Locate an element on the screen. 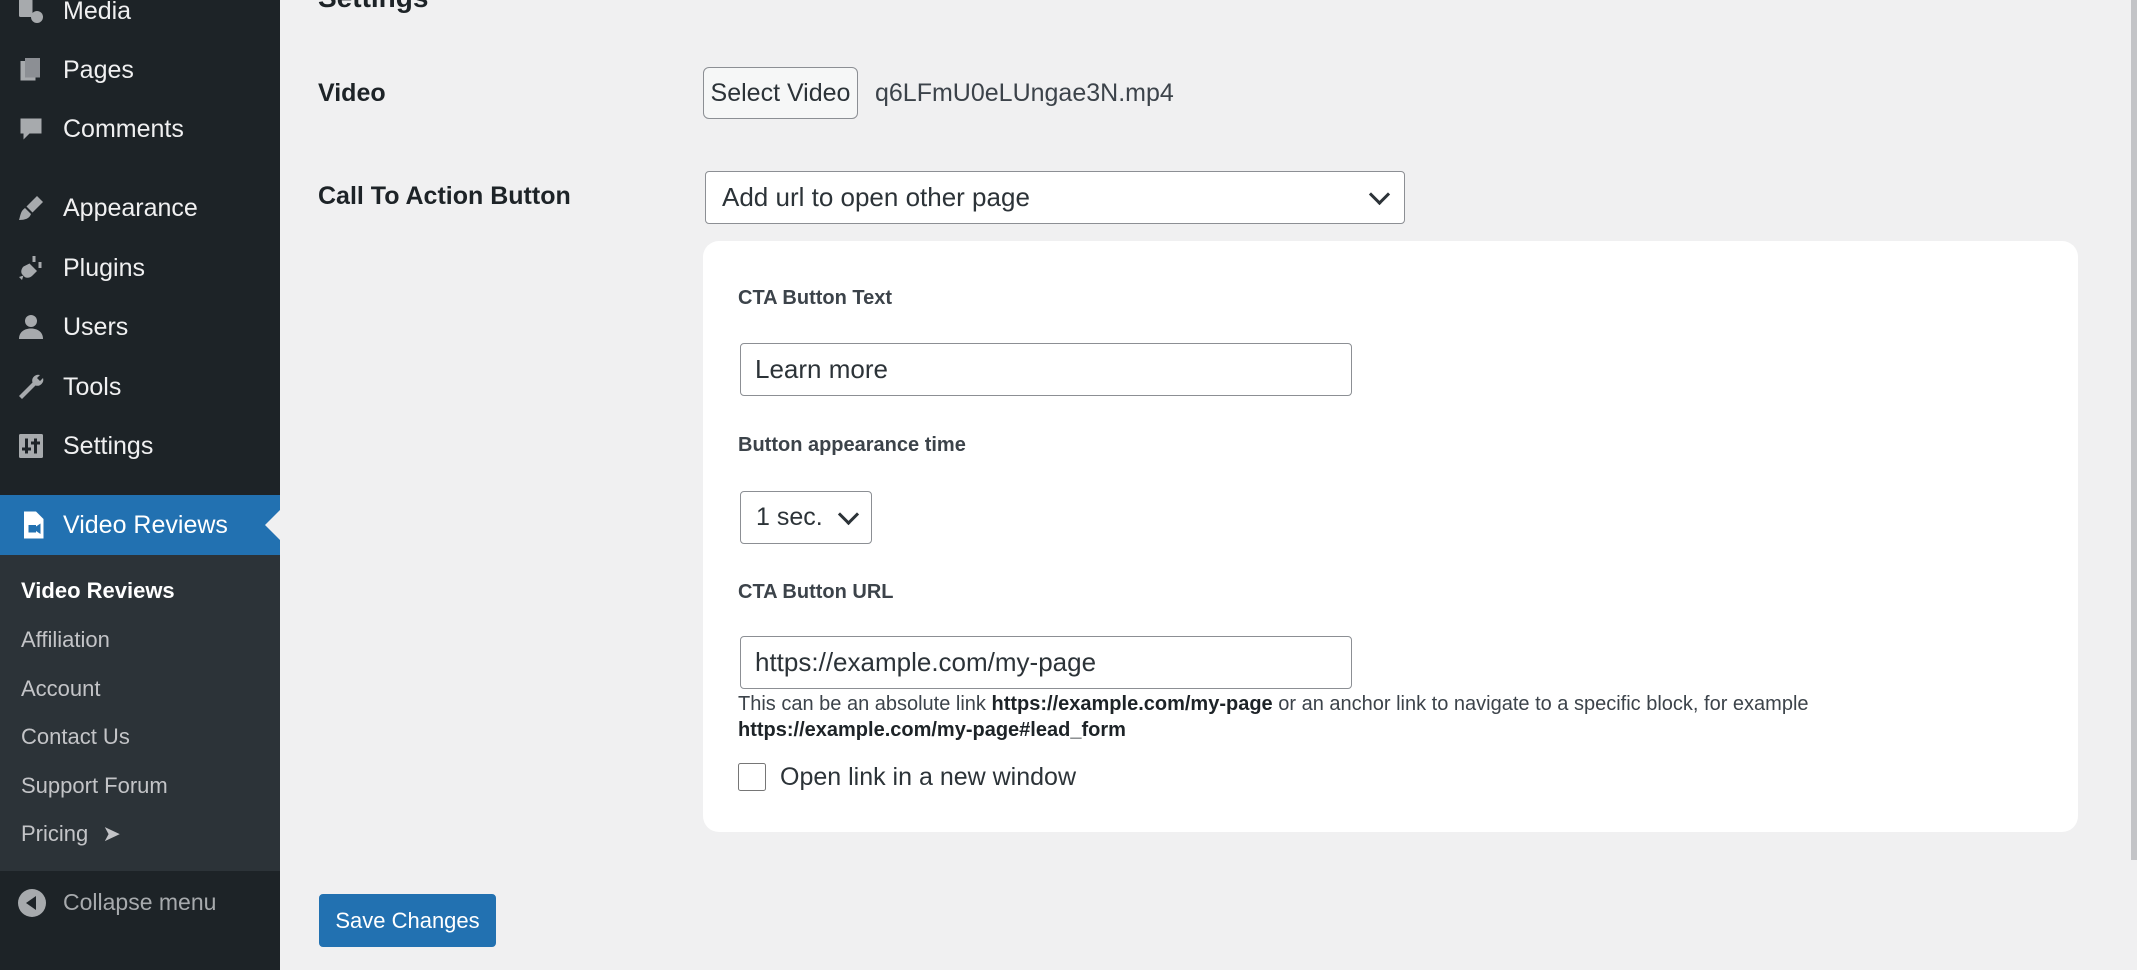 The height and width of the screenshot is (970, 2137). collapse-icon is located at coordinates (32, 902).